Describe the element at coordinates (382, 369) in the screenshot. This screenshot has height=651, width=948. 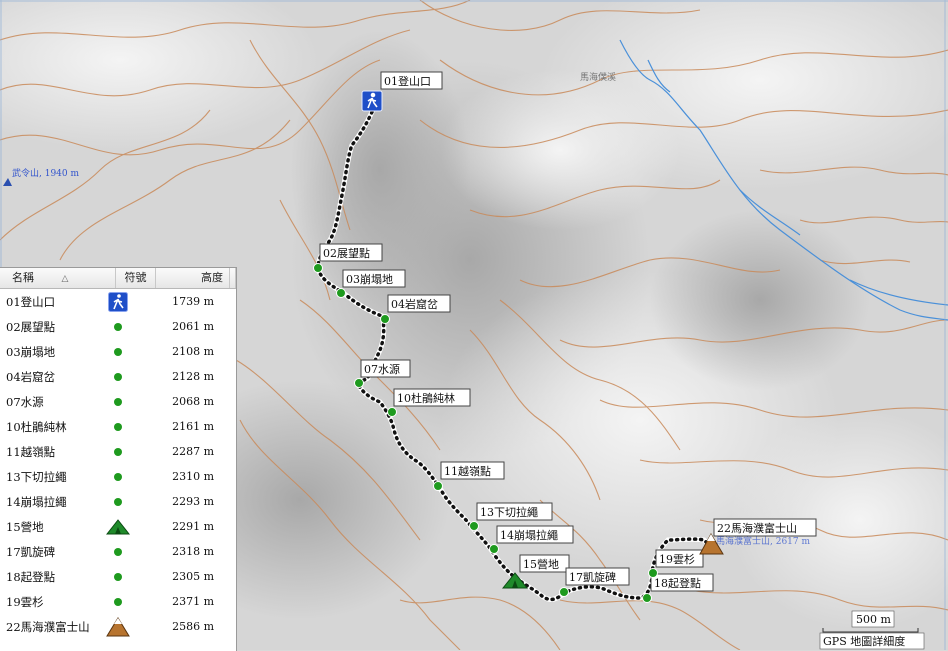
I see `waypoint-label: 07水源` at that location.